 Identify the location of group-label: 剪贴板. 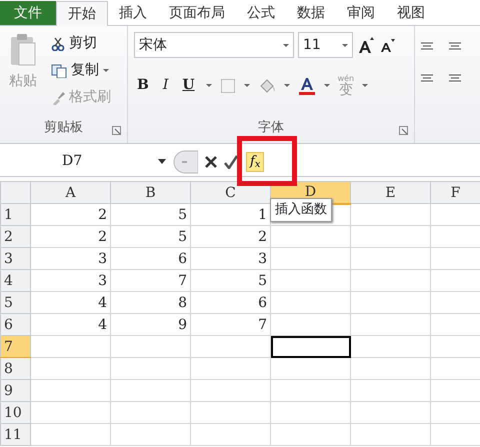
(63, 127).